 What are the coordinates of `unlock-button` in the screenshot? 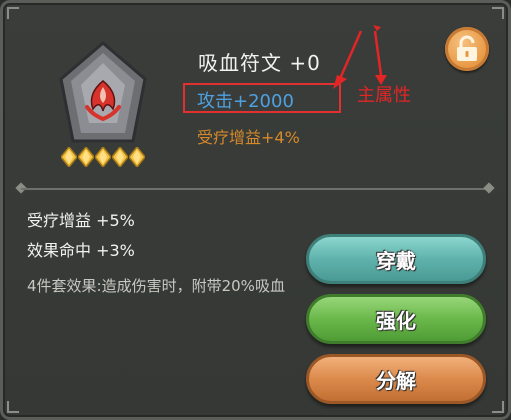 It's located at (467, 49).